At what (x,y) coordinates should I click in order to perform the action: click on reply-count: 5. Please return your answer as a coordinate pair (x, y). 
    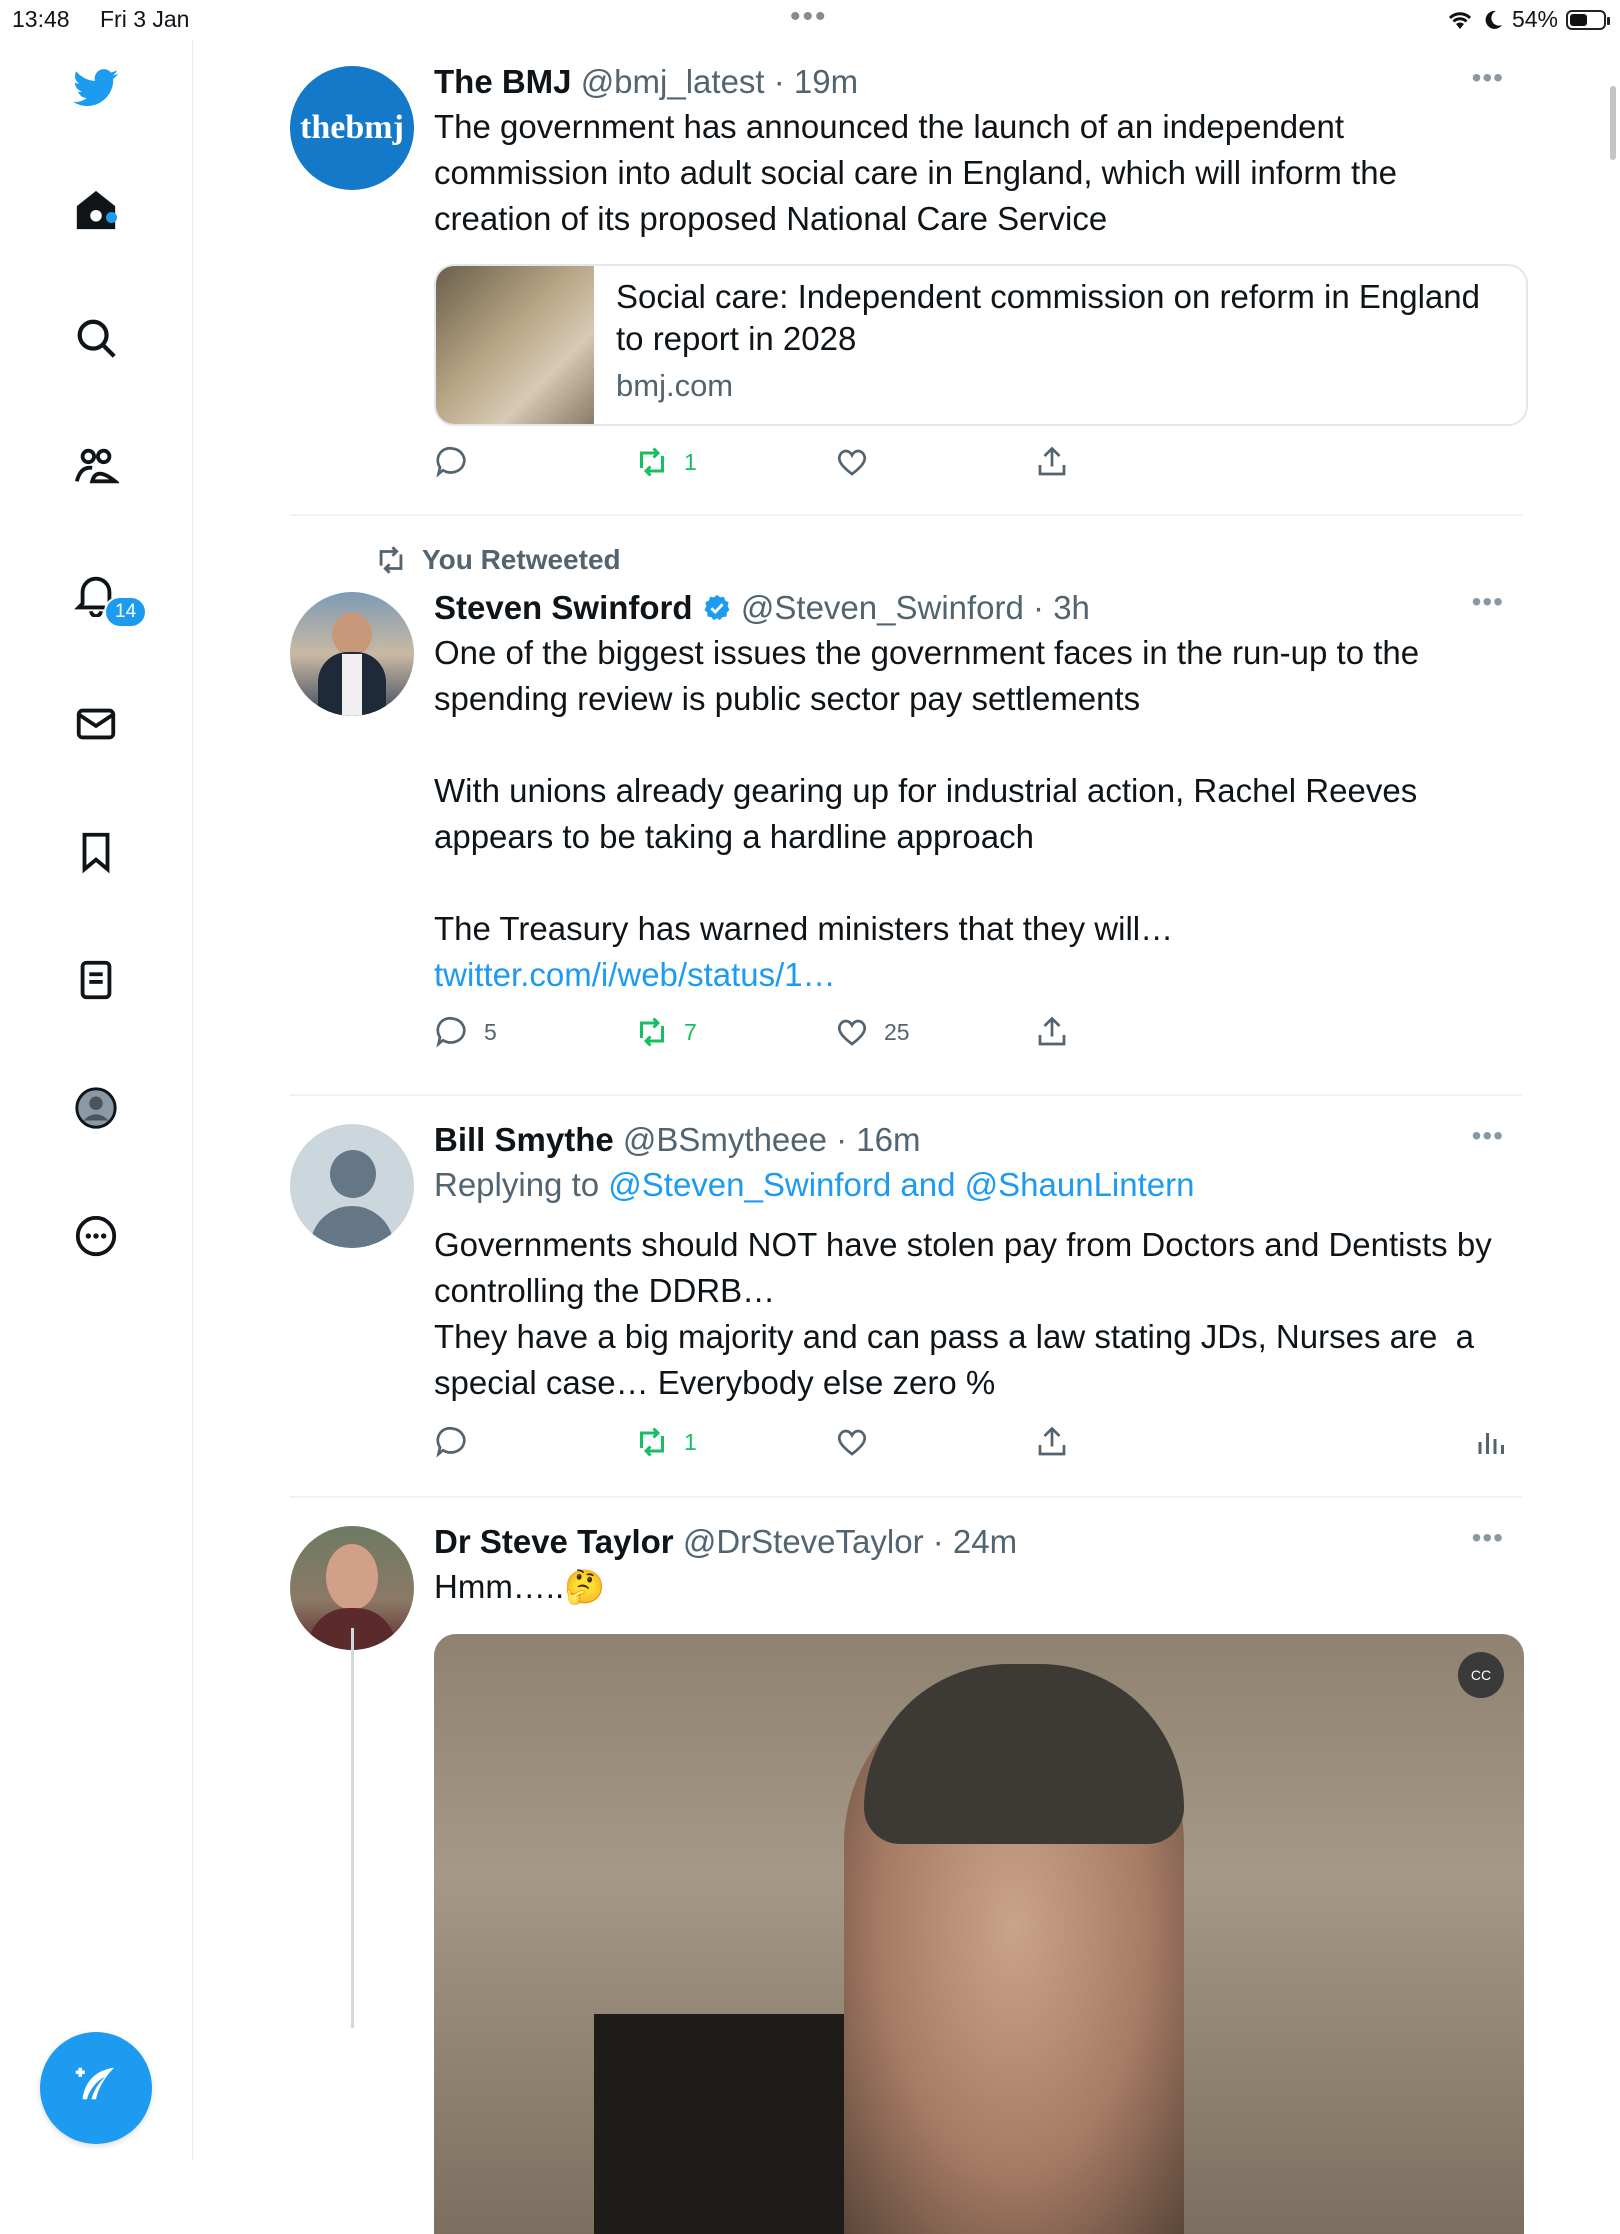
    Looking at the image, I should click on (490, 1031).